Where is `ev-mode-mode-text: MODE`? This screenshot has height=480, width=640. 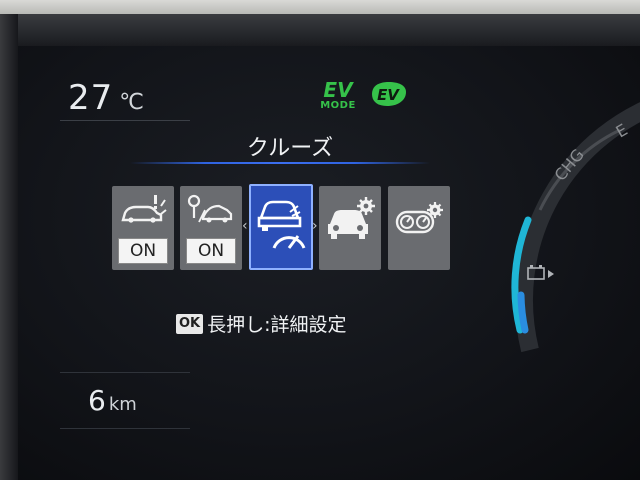 ev-mode-mode-text: MODE is located at coordinates (338, 105).